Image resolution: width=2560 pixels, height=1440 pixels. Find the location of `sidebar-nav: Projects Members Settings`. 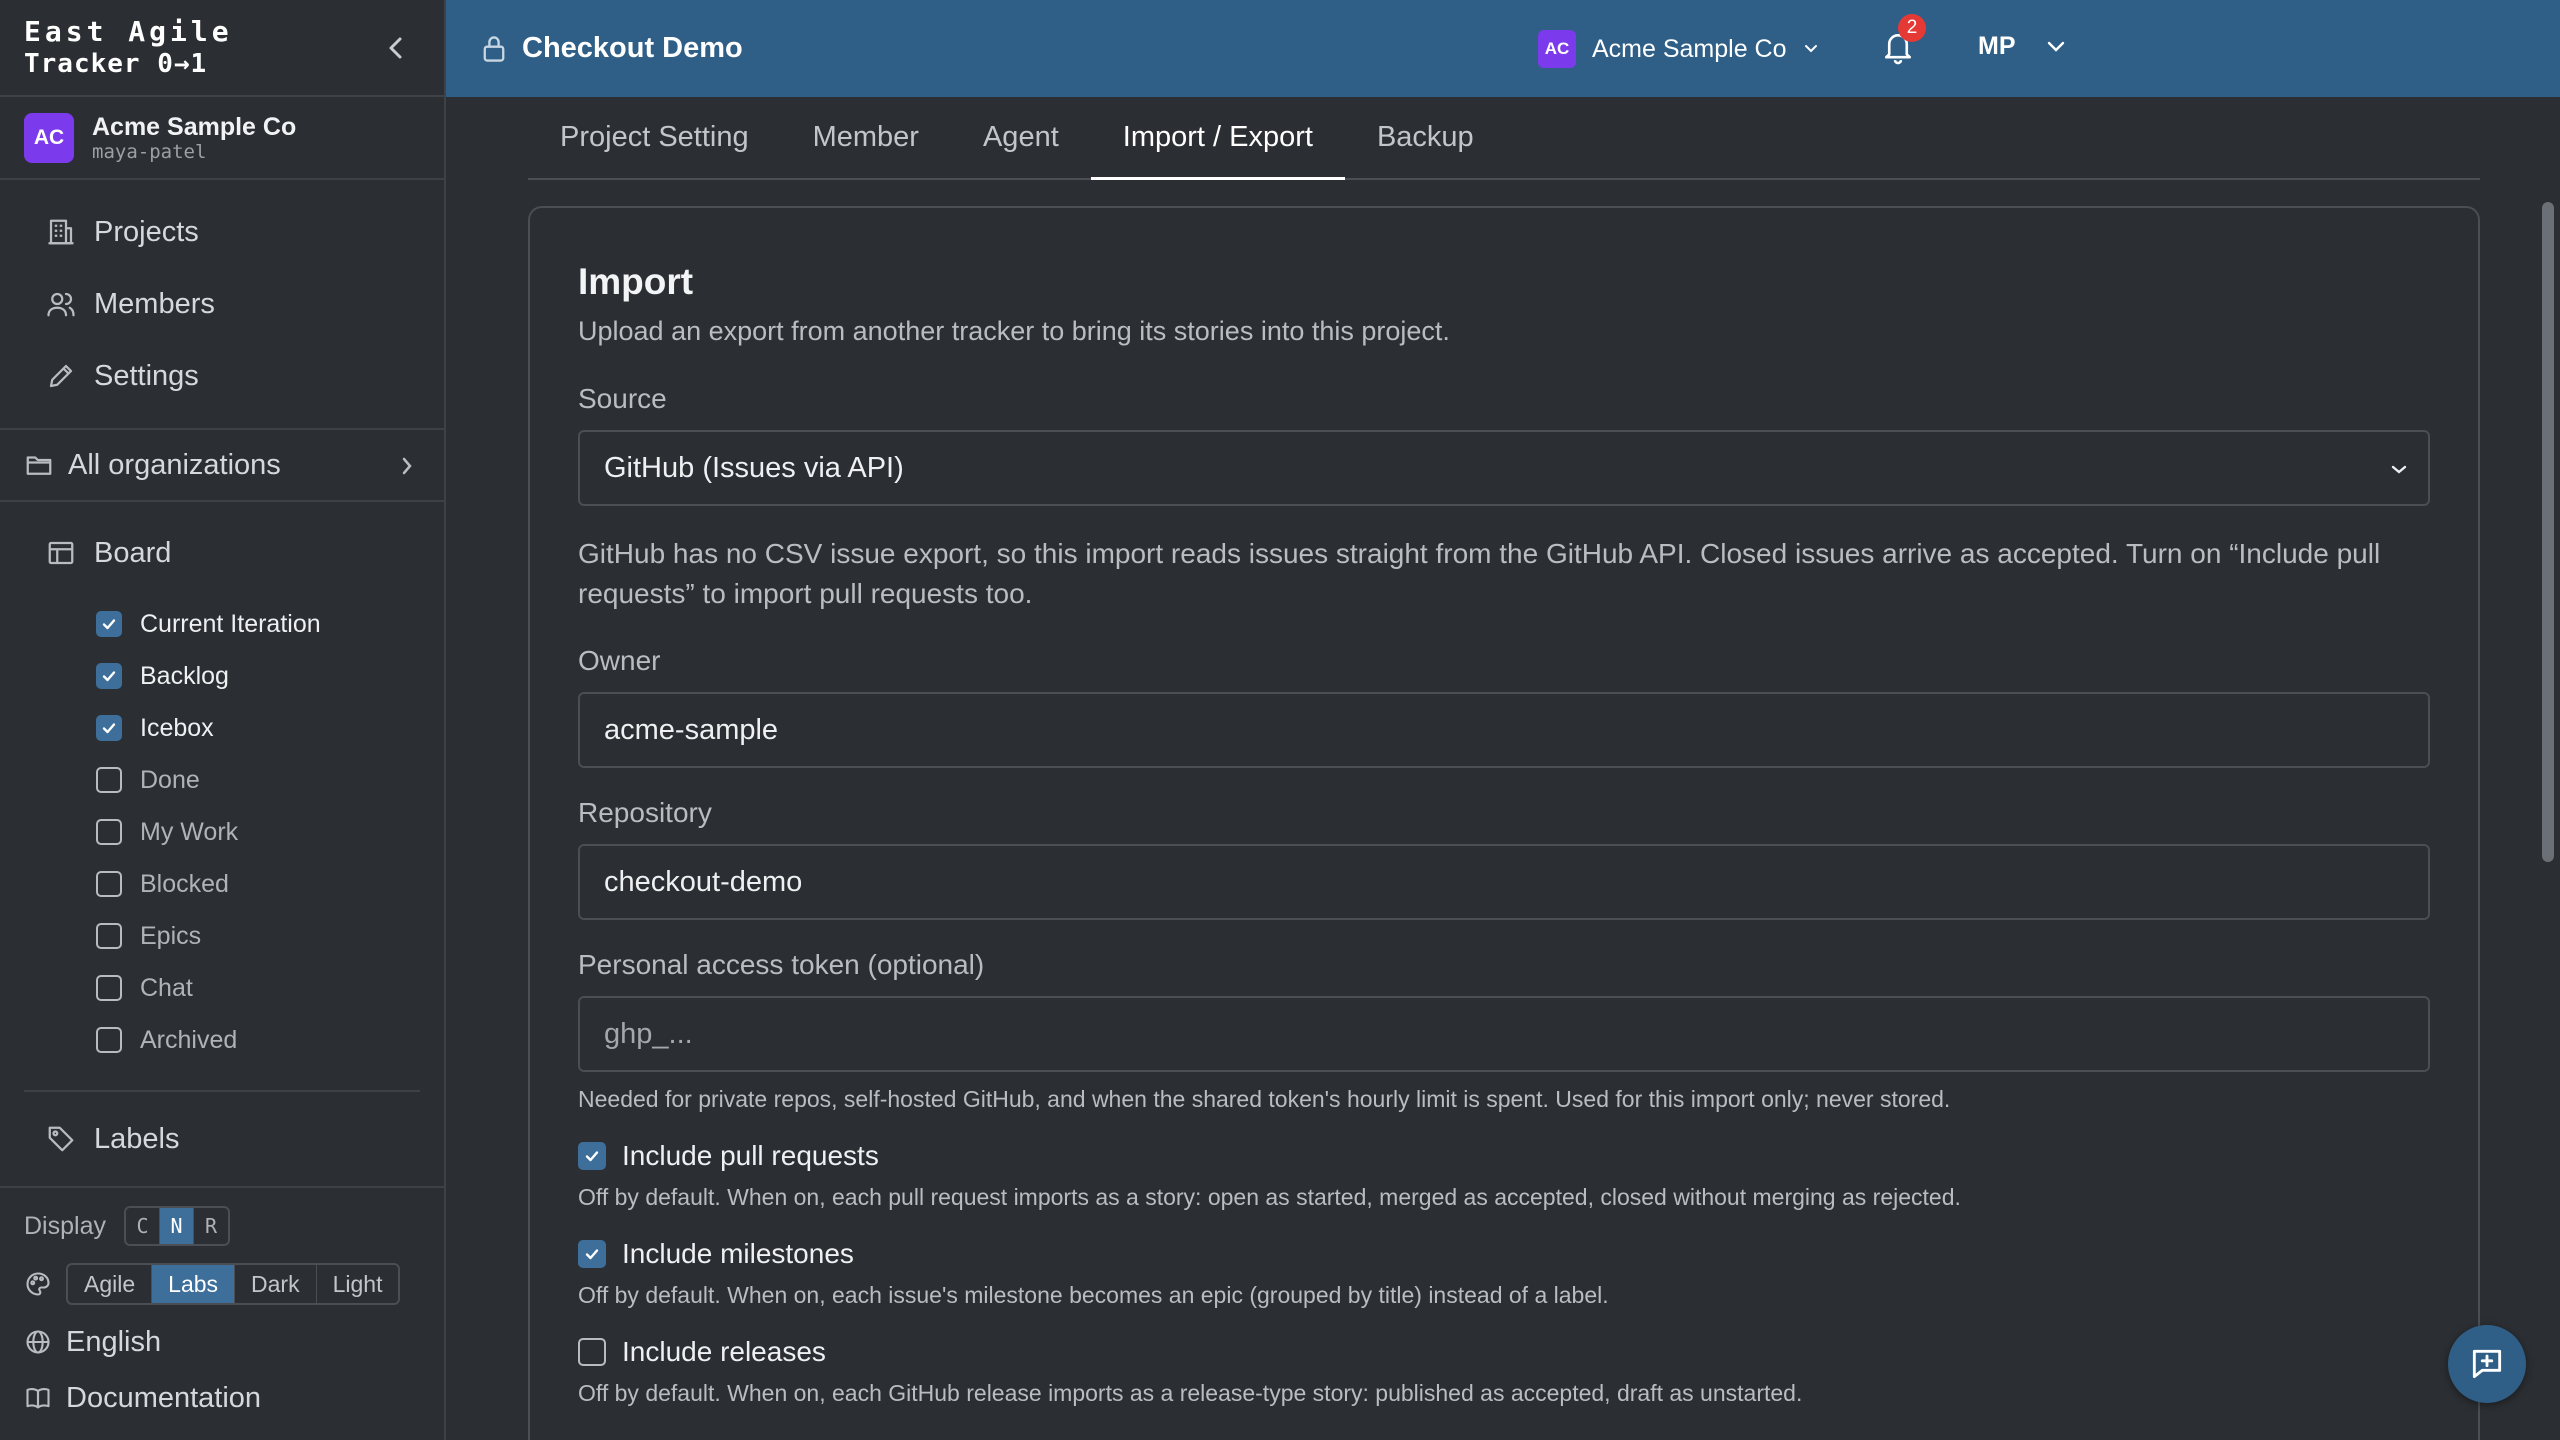

sidebar-nav: Projects Members Settings is located at coordinates (222, 305).